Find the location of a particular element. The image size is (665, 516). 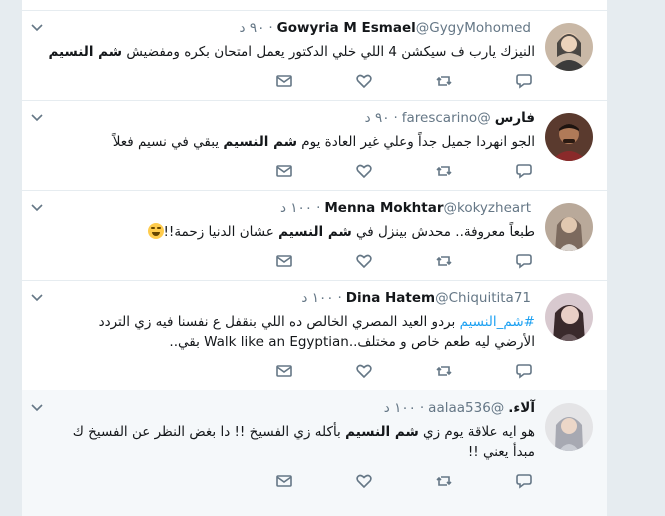

laughing-emoji-icon is located at coordinates (155, 231).